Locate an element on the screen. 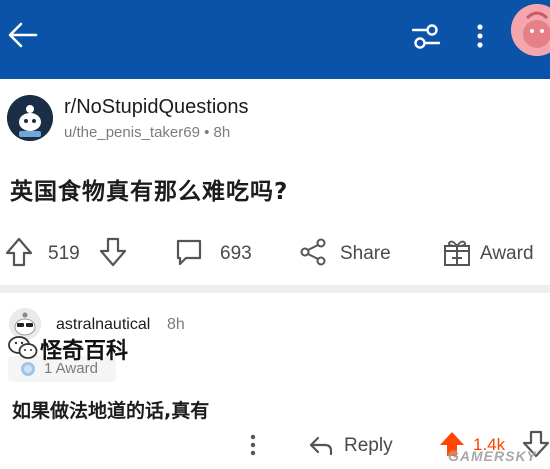 Image resolution: width=550 pixels, height=469 pixels. user-avatar-icon is located at coordinates (530, 30).